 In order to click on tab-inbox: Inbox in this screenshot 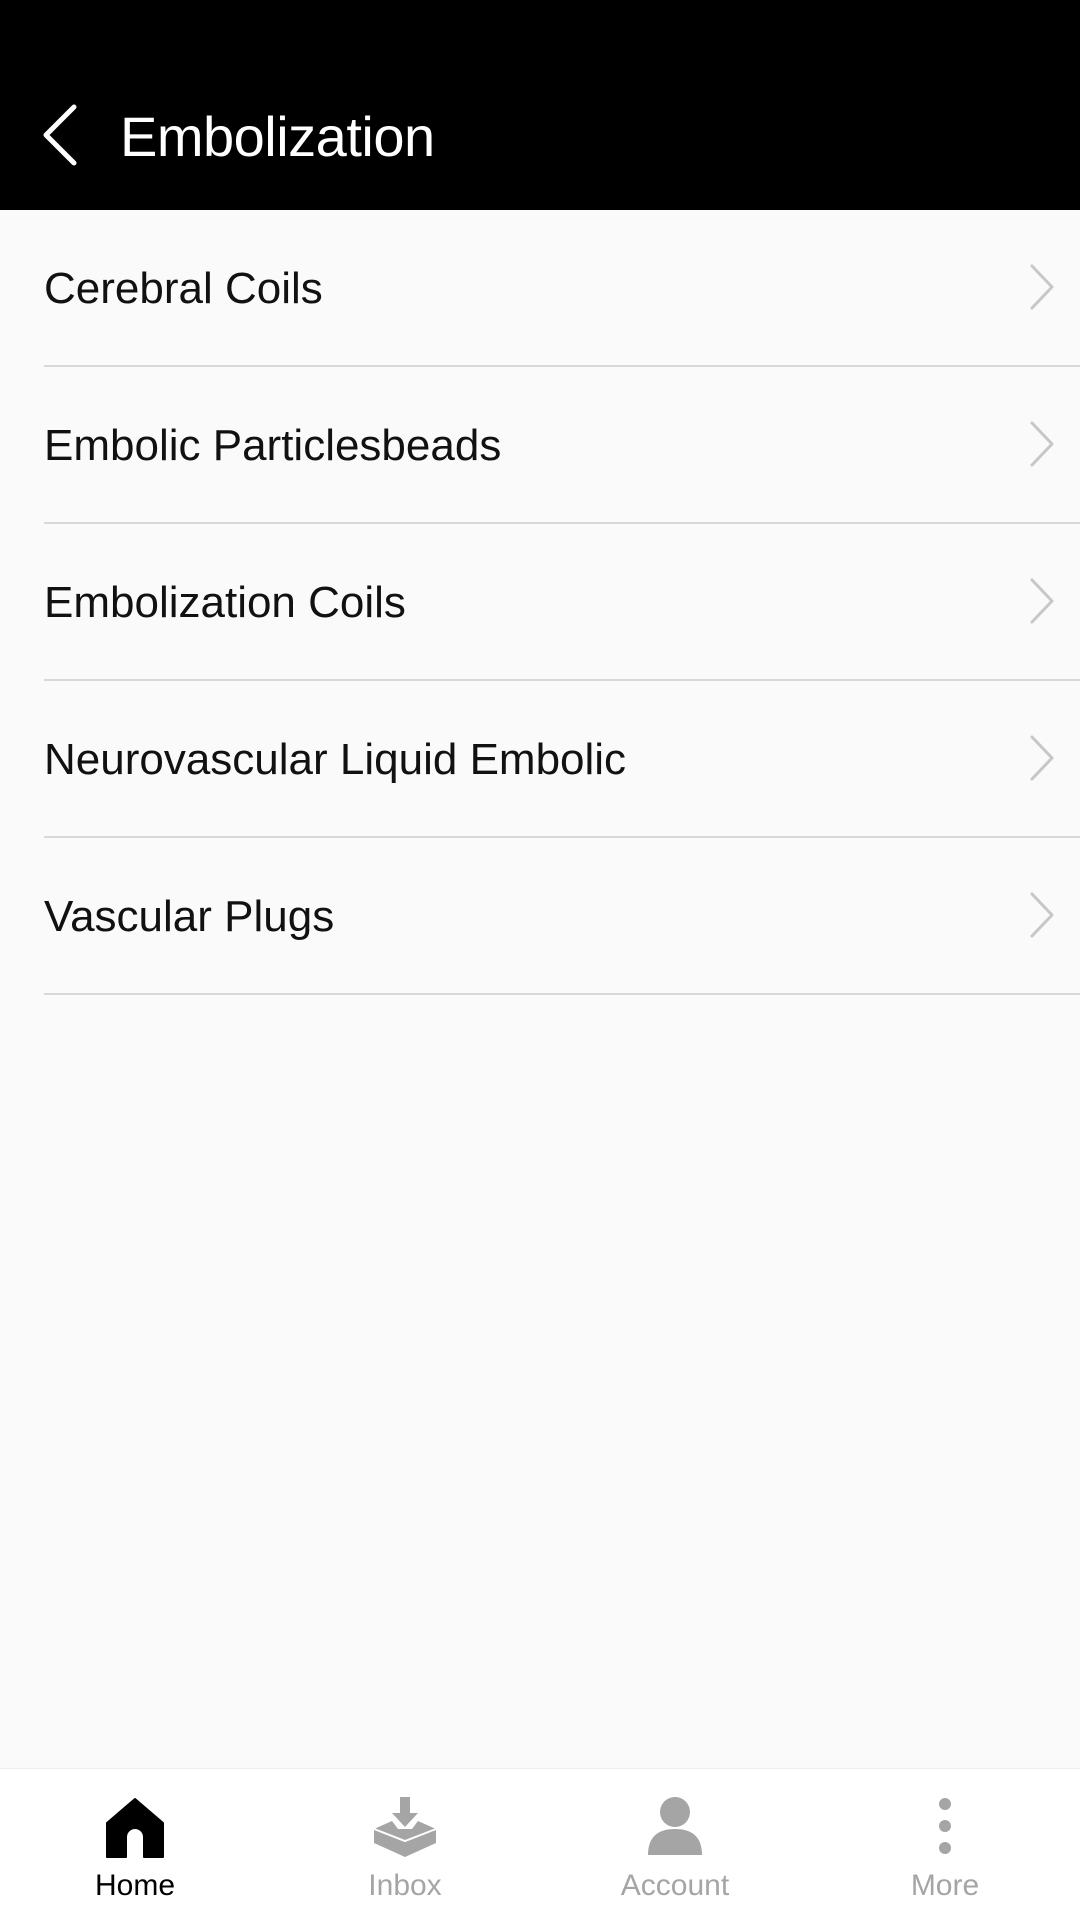, I will do `click(405, 1845)`.